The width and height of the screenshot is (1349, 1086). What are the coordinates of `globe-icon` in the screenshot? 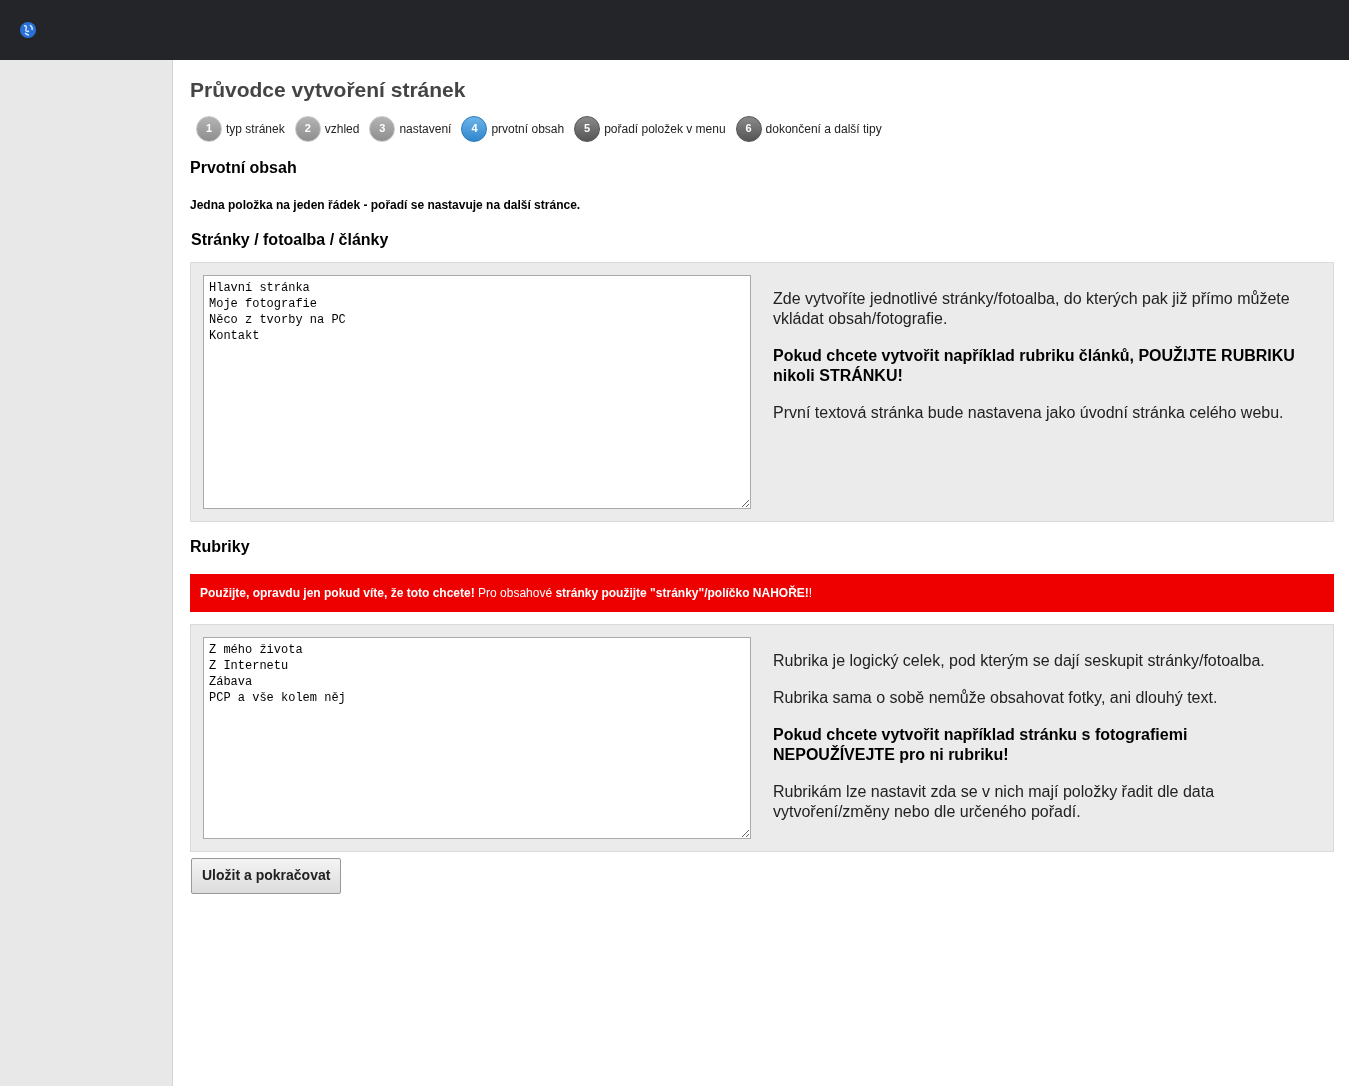 It's located at (28, 30).